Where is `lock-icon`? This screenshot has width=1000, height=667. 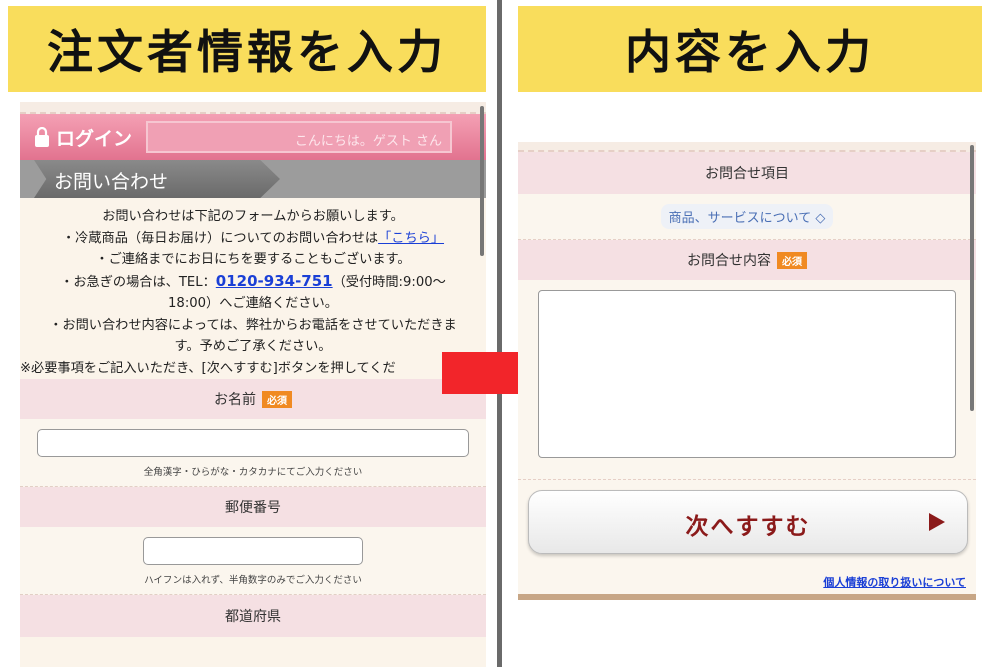 lock-icon is located at coordinates (42, 136).